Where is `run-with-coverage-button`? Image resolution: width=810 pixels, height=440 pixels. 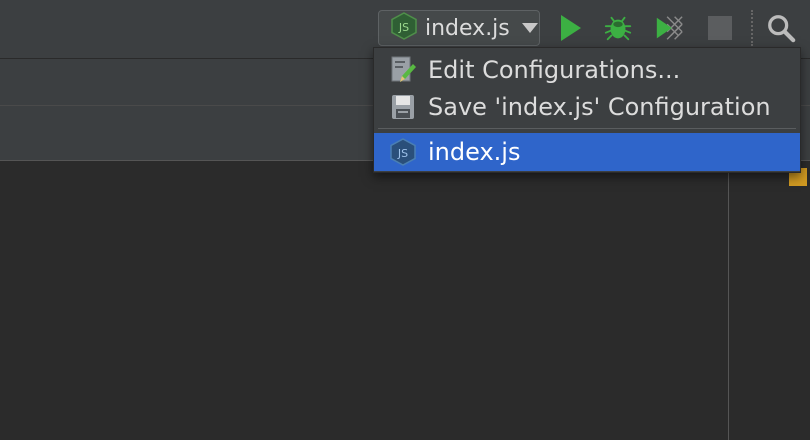 run-with-coverage-button is located at coordinates (669, 28).